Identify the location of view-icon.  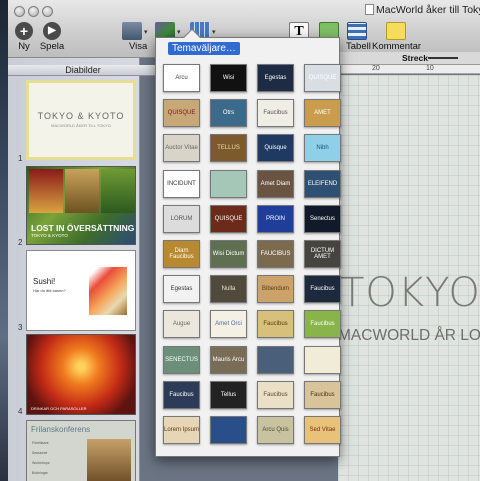
(132, 31).